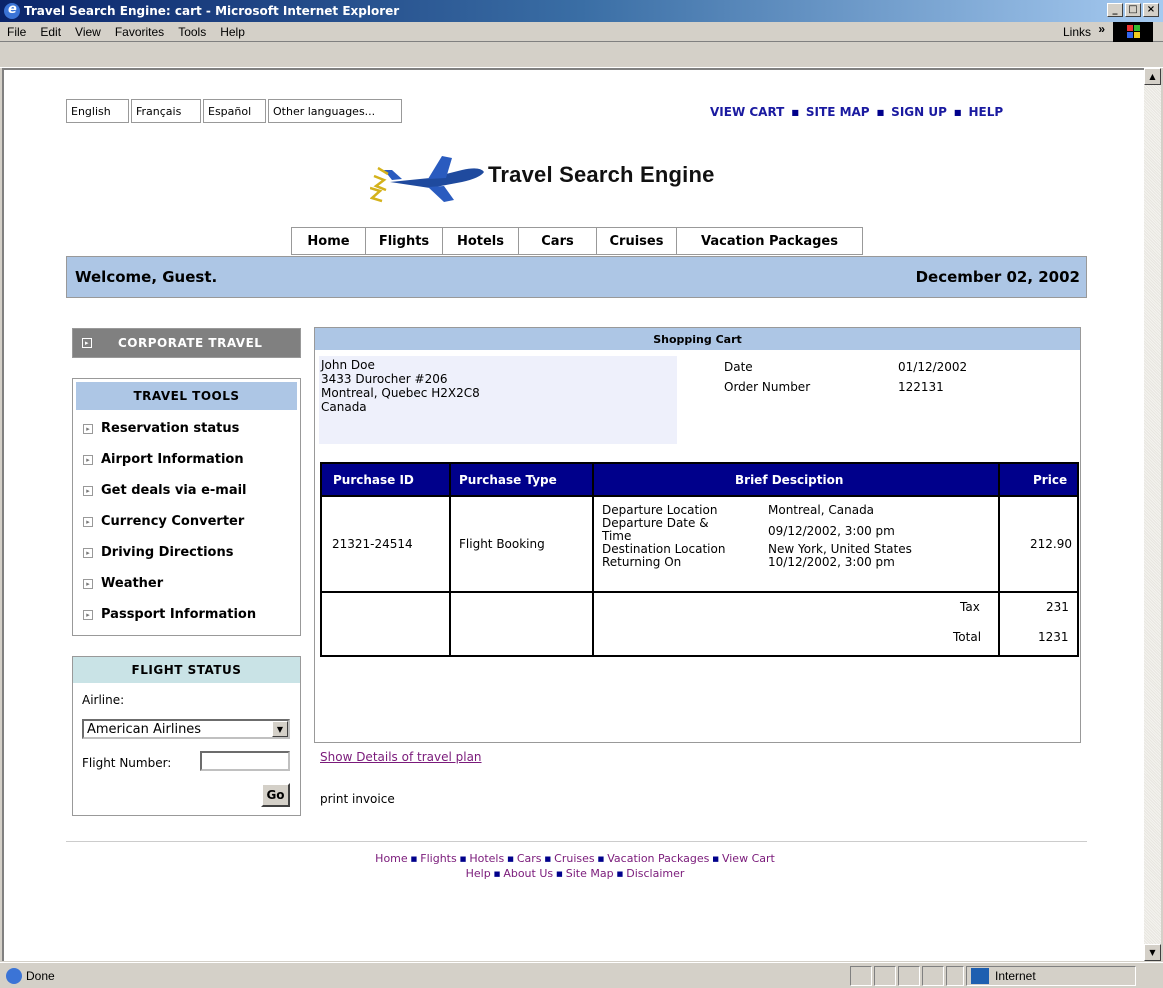  Describe the element at coordinates (699, 592) in the screenshot. I see `row-divider` at that location.